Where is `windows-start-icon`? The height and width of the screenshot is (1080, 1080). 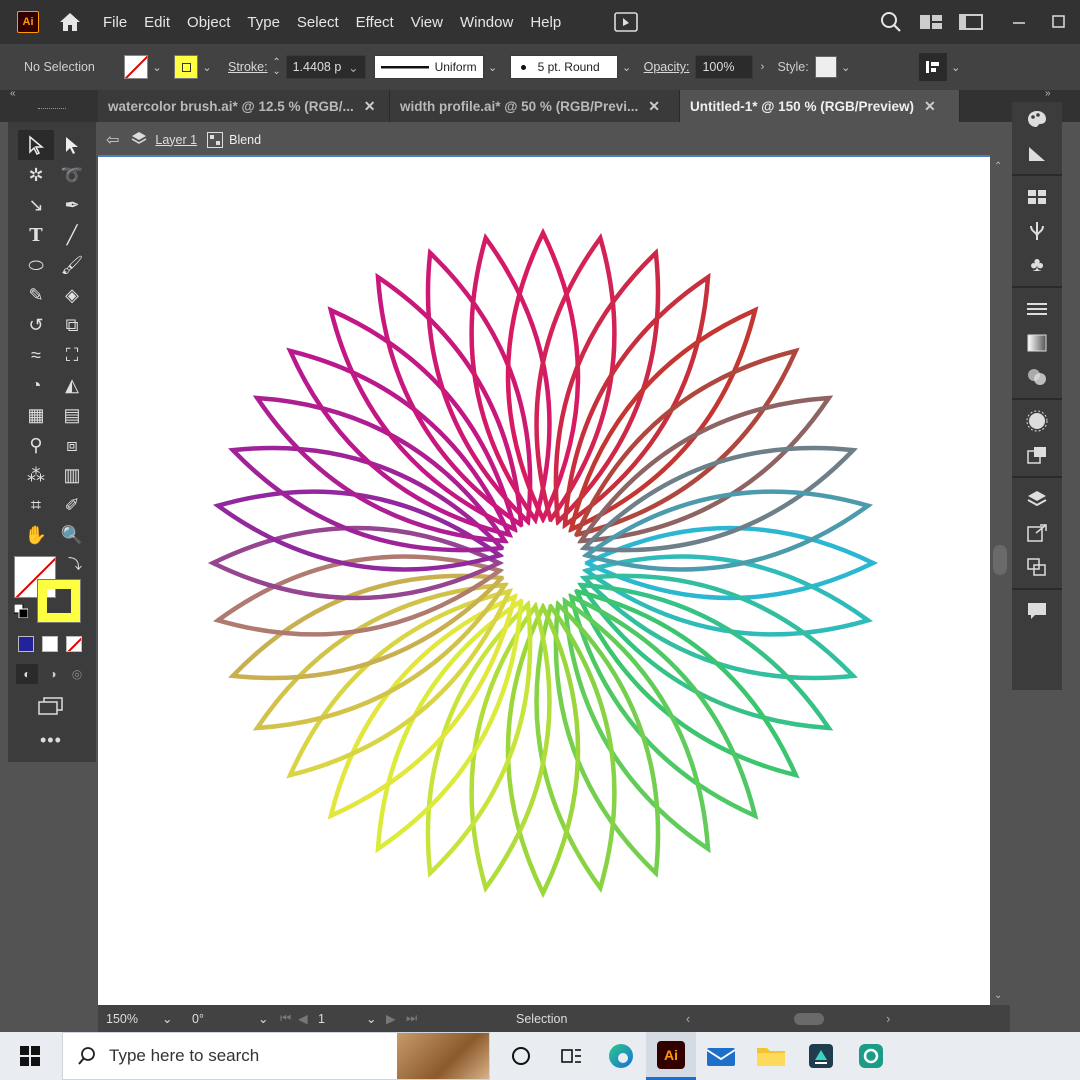
windows-start-icon is located at coordinates (30, 1058).